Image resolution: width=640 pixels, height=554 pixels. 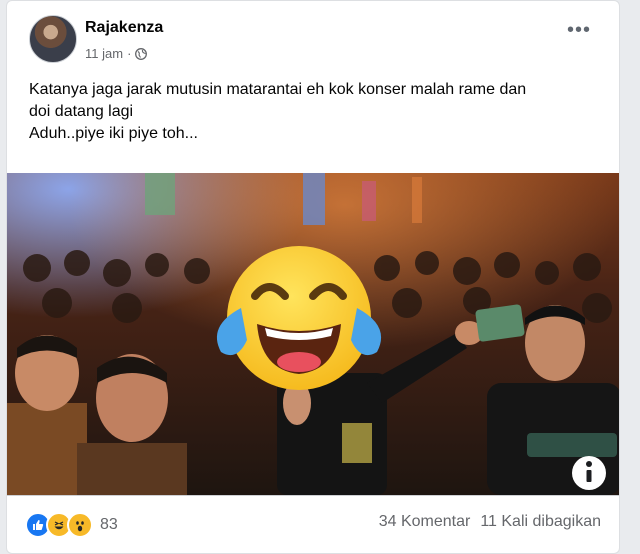 What do you see at coordinates (47, 415) in the screenshot?
I see `person-left` at bounding box center [47, 415].